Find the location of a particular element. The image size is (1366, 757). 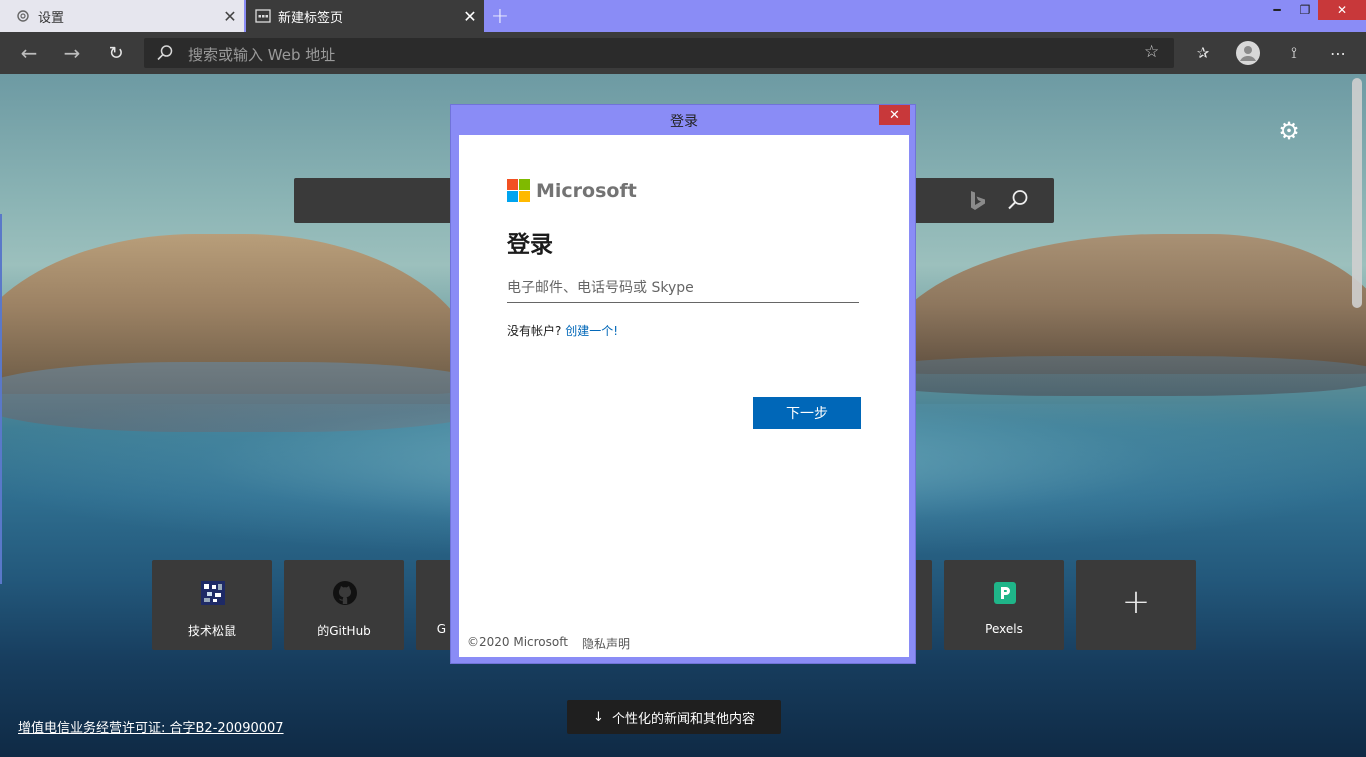

tile-label: G is located at coordinates (441, 629).